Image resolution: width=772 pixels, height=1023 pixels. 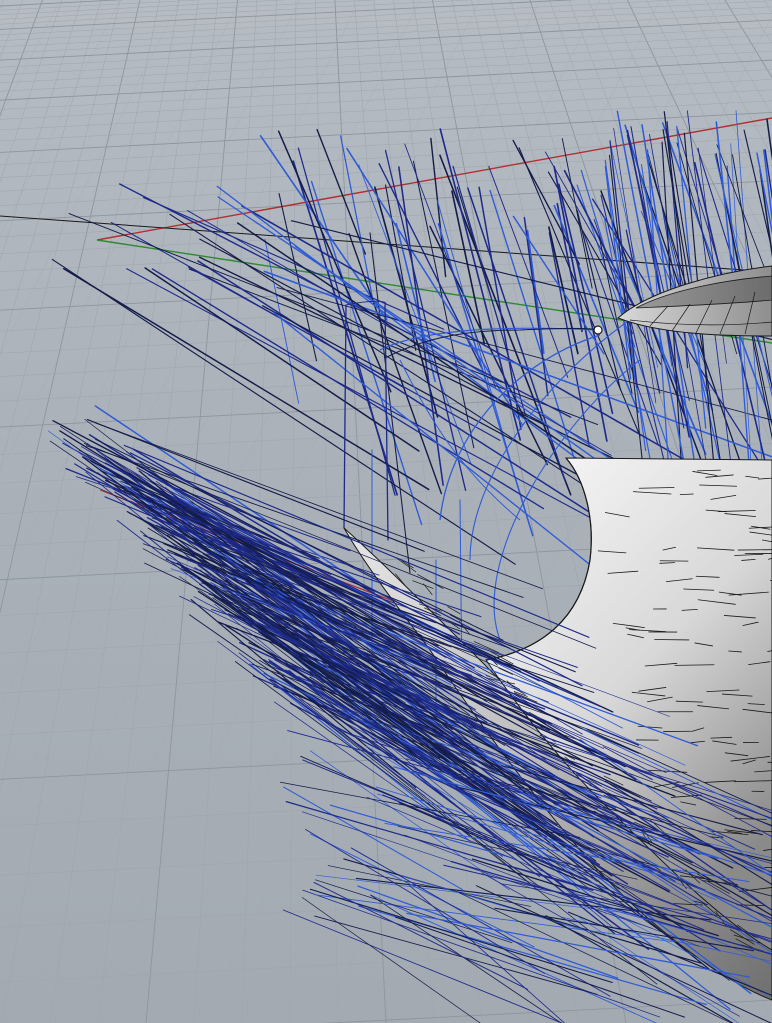 What do you see at coordinates (345, 416) in the screenshot?
I see `vertical-construction-line` at bounding box center [345, 416].